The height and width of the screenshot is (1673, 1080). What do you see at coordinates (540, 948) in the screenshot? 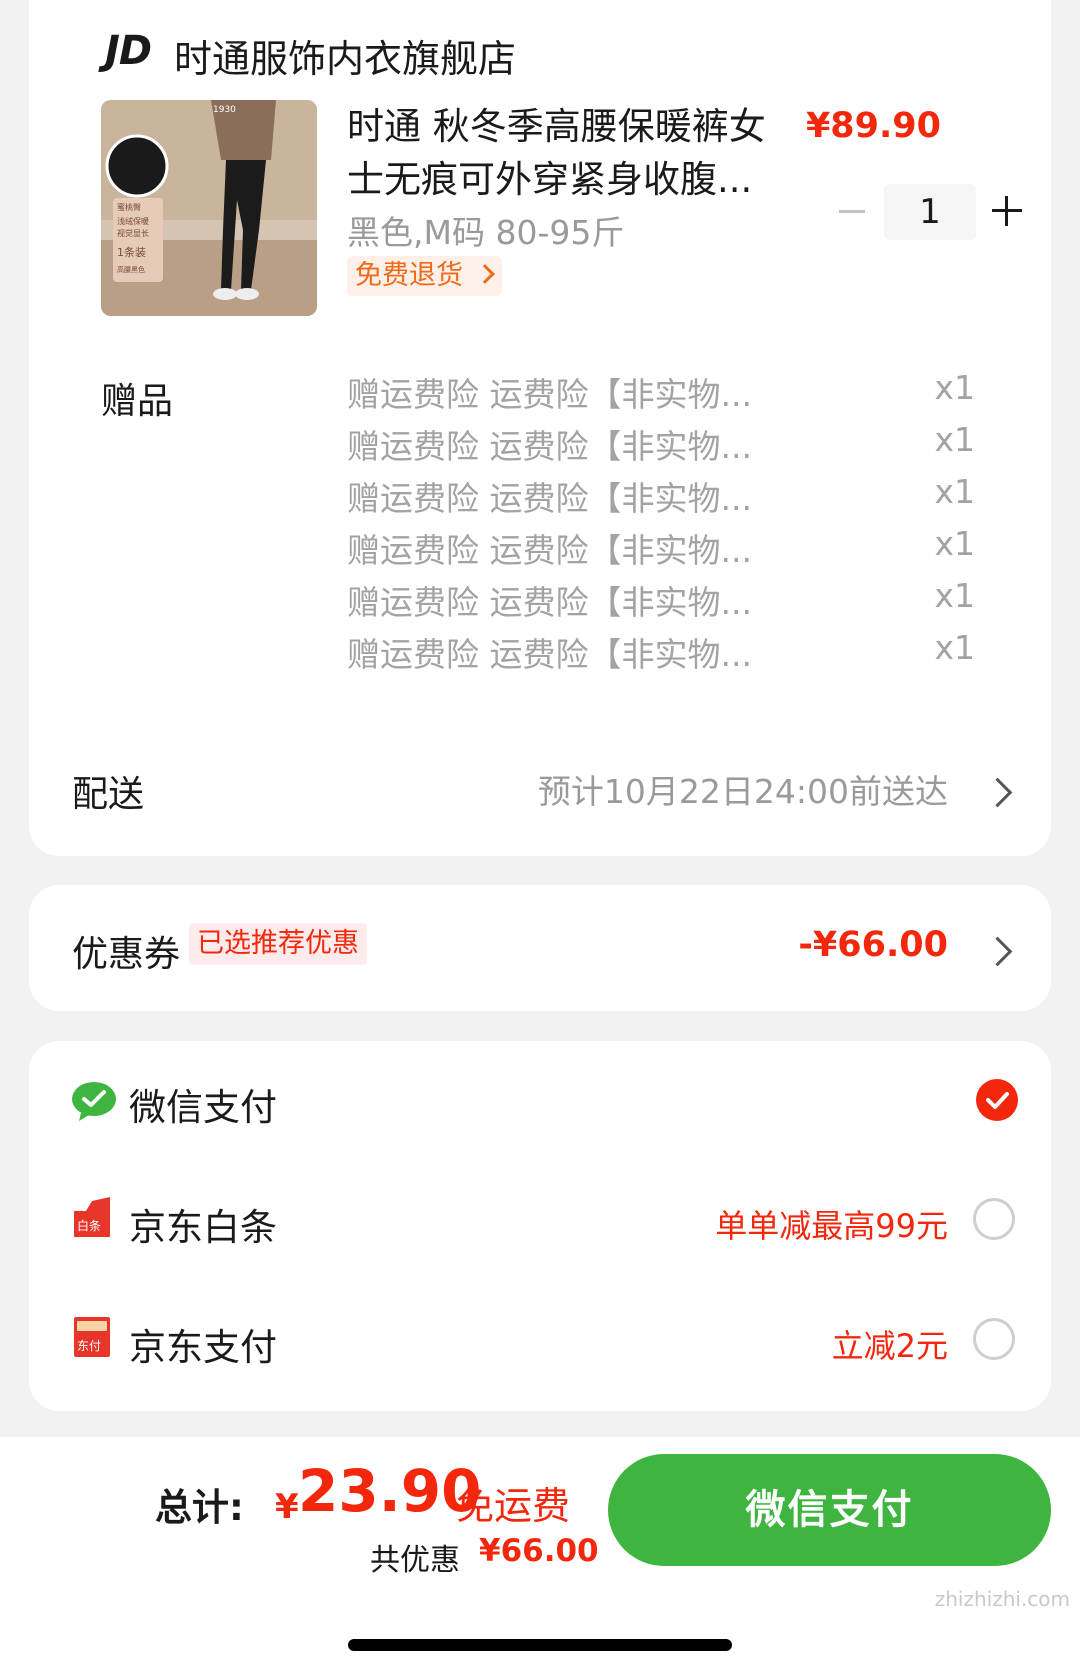
I see `coupon-card: 优惠券 已选推荐优惠 -¥66.00` at bounding box center [540, 948].